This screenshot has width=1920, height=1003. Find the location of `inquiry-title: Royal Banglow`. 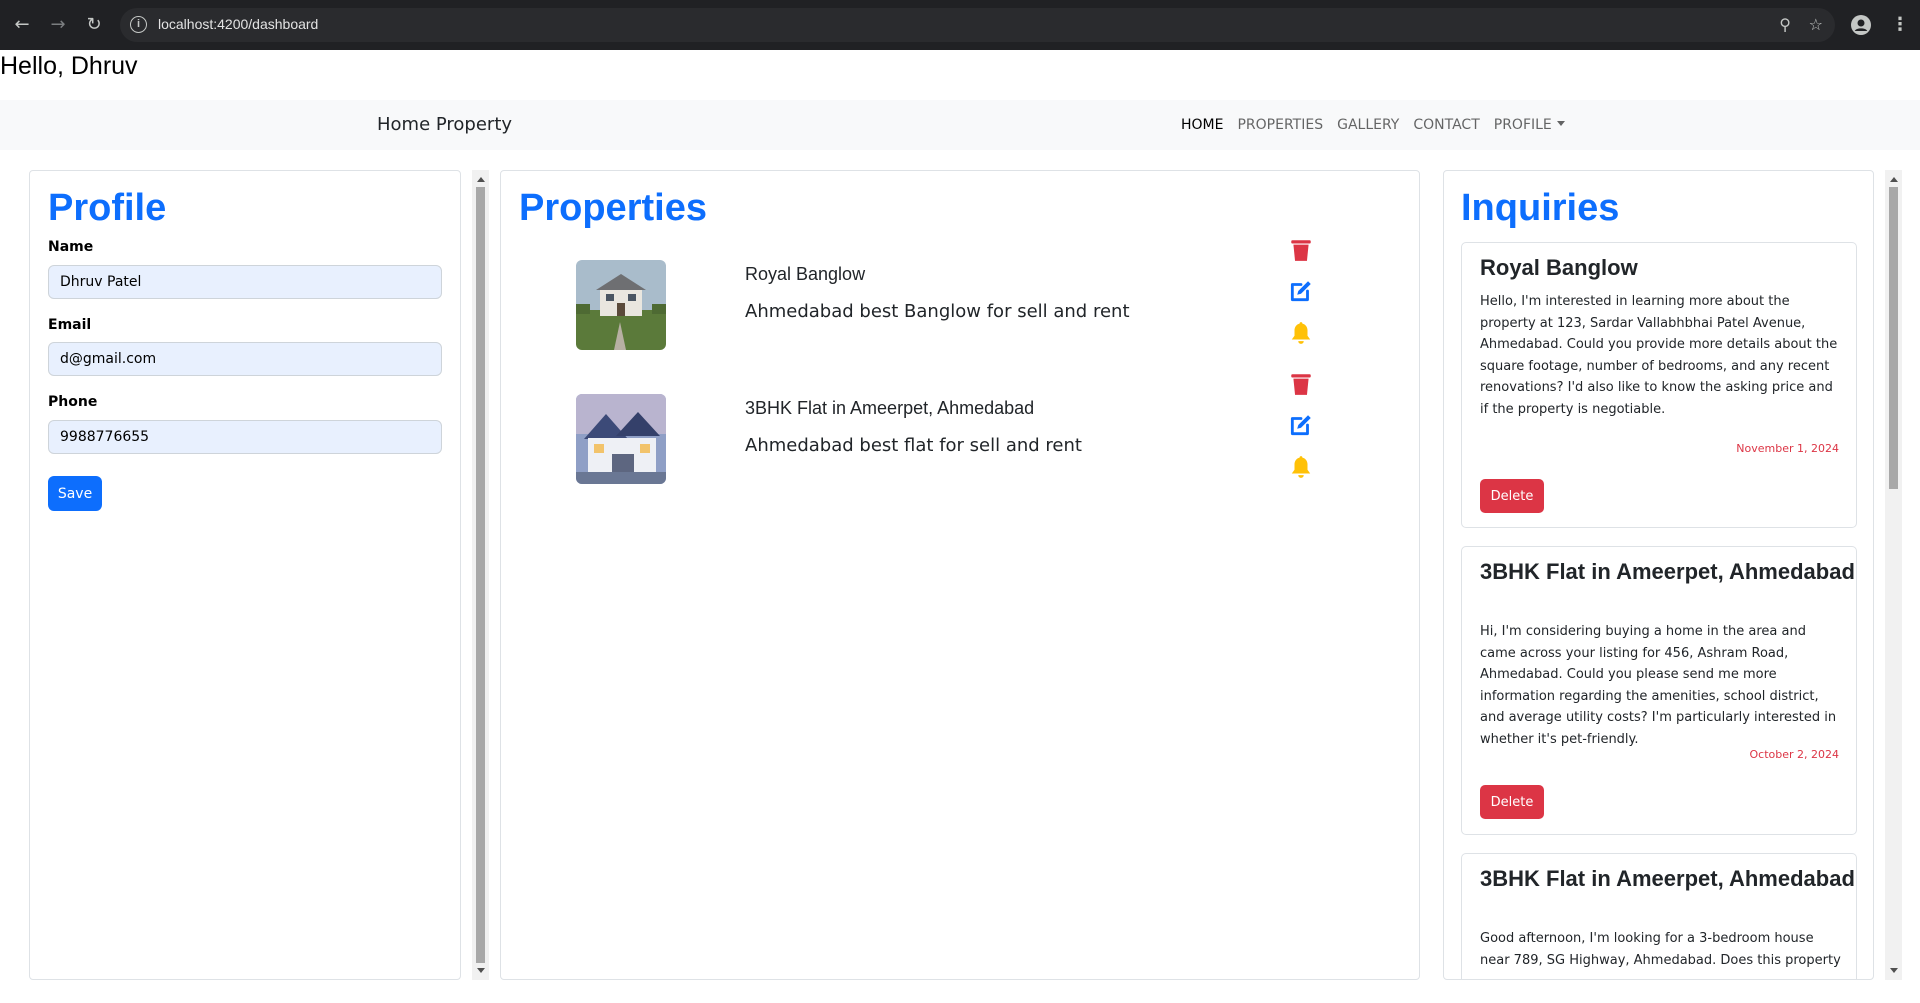

inquiry-title: Royal Banglow is located at coordinates (1559, 267).